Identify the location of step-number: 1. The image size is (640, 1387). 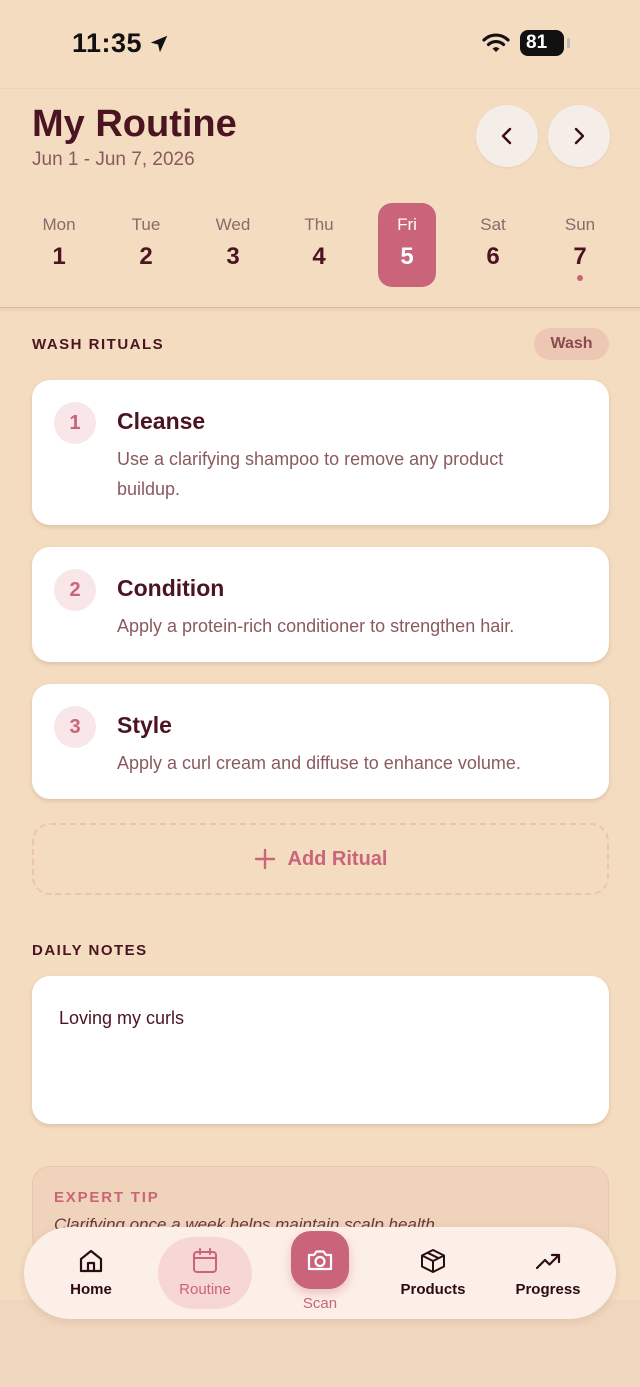
(75, 423).